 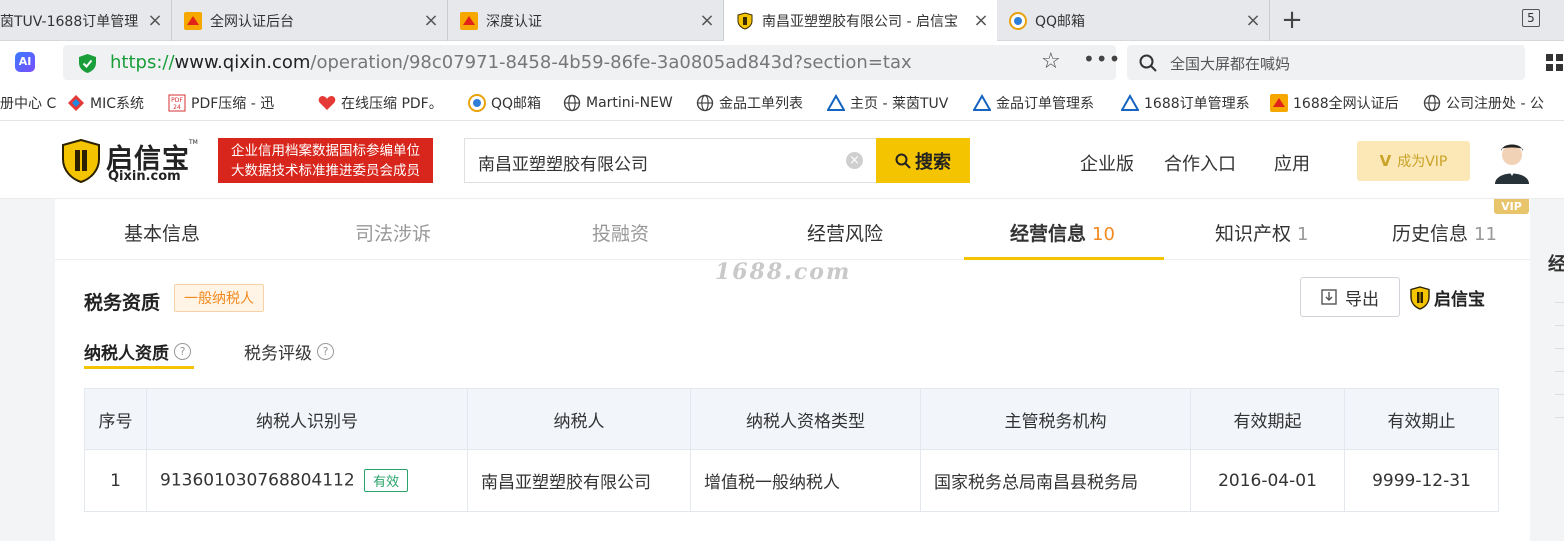 What do you see at coordinates (1133, 20) in the screenshot?
I see `tab-qq-mail: QQ邮箱 ×` at bounding box center [1133, 20].